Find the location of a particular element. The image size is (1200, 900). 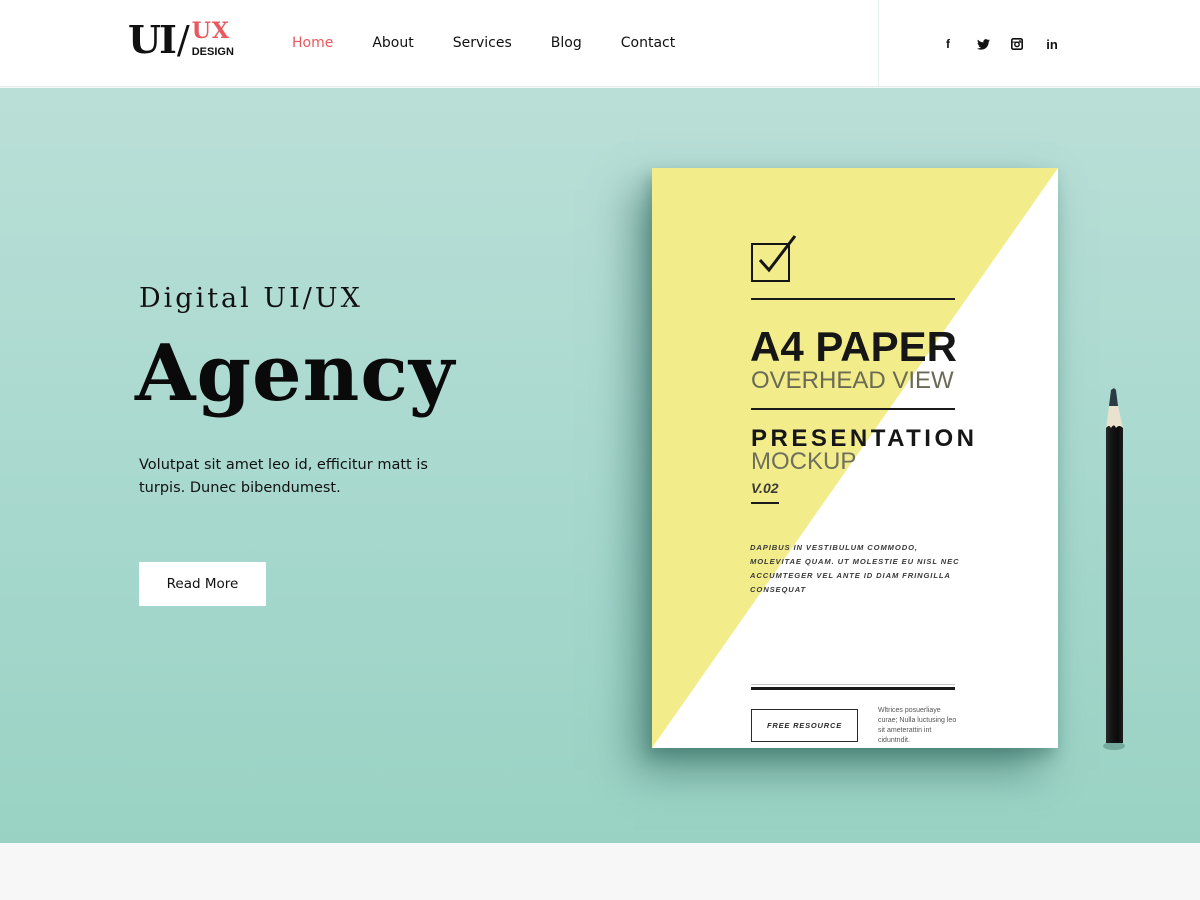

mockup-heading: A4 PAPER is located at coordinates (853, 346).